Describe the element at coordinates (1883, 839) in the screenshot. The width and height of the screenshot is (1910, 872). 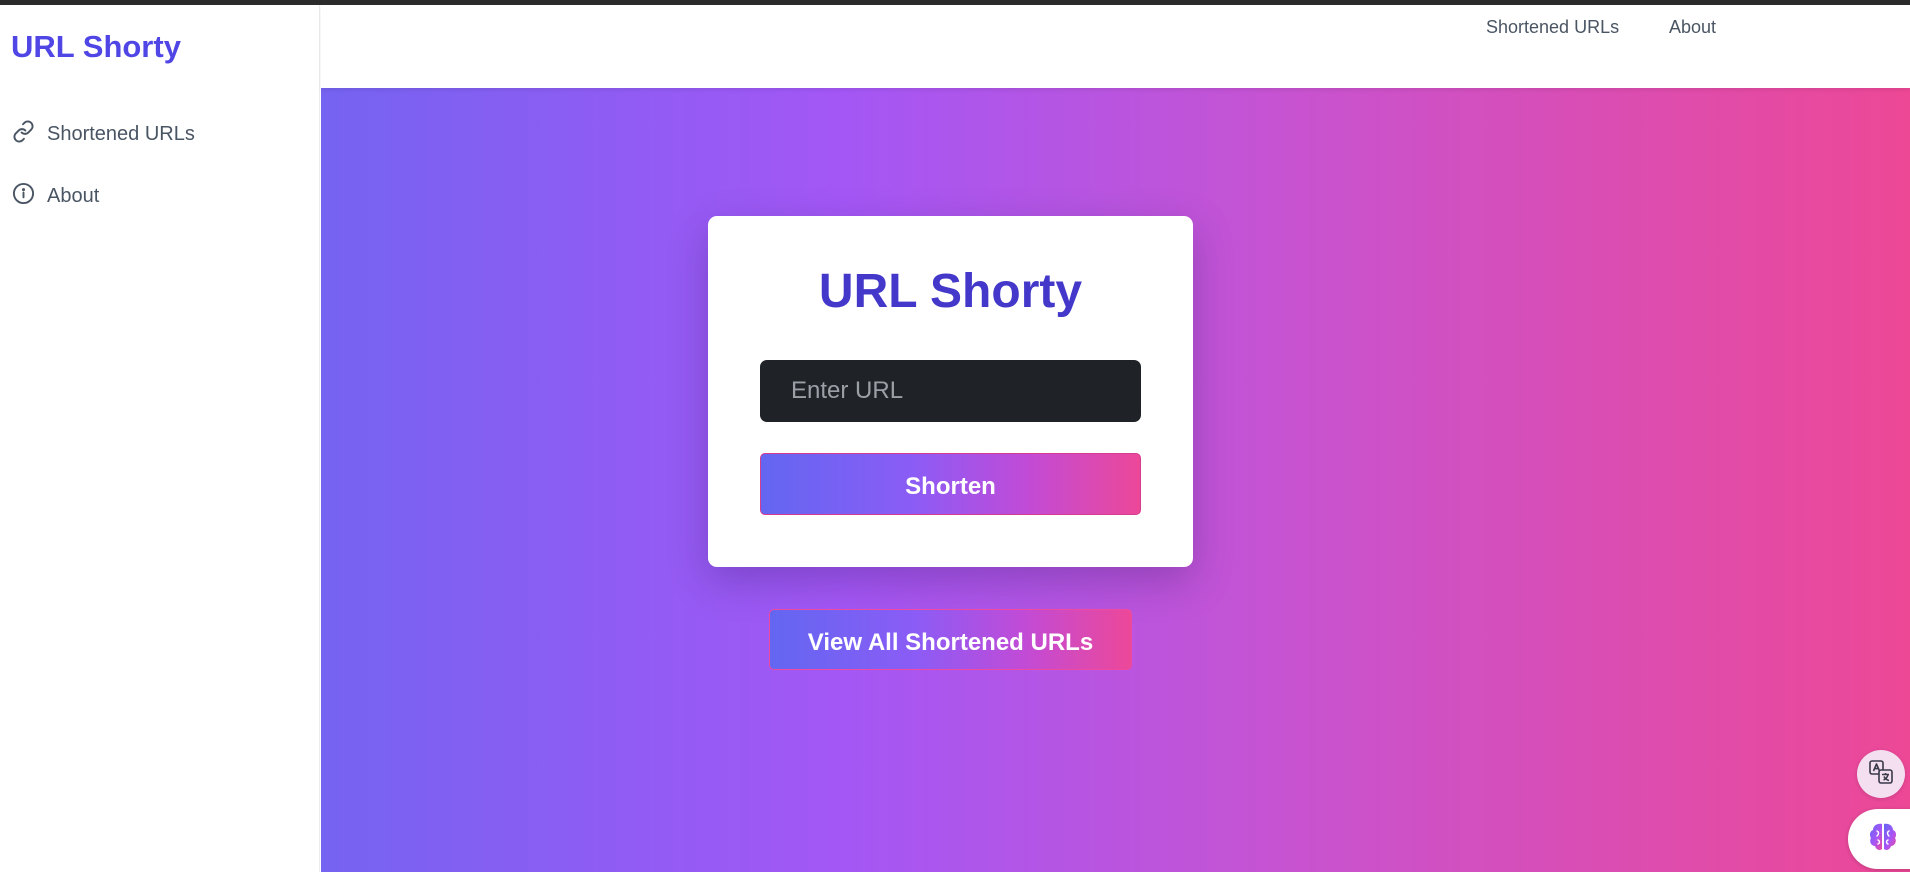
I see `brain-icon` at that location.